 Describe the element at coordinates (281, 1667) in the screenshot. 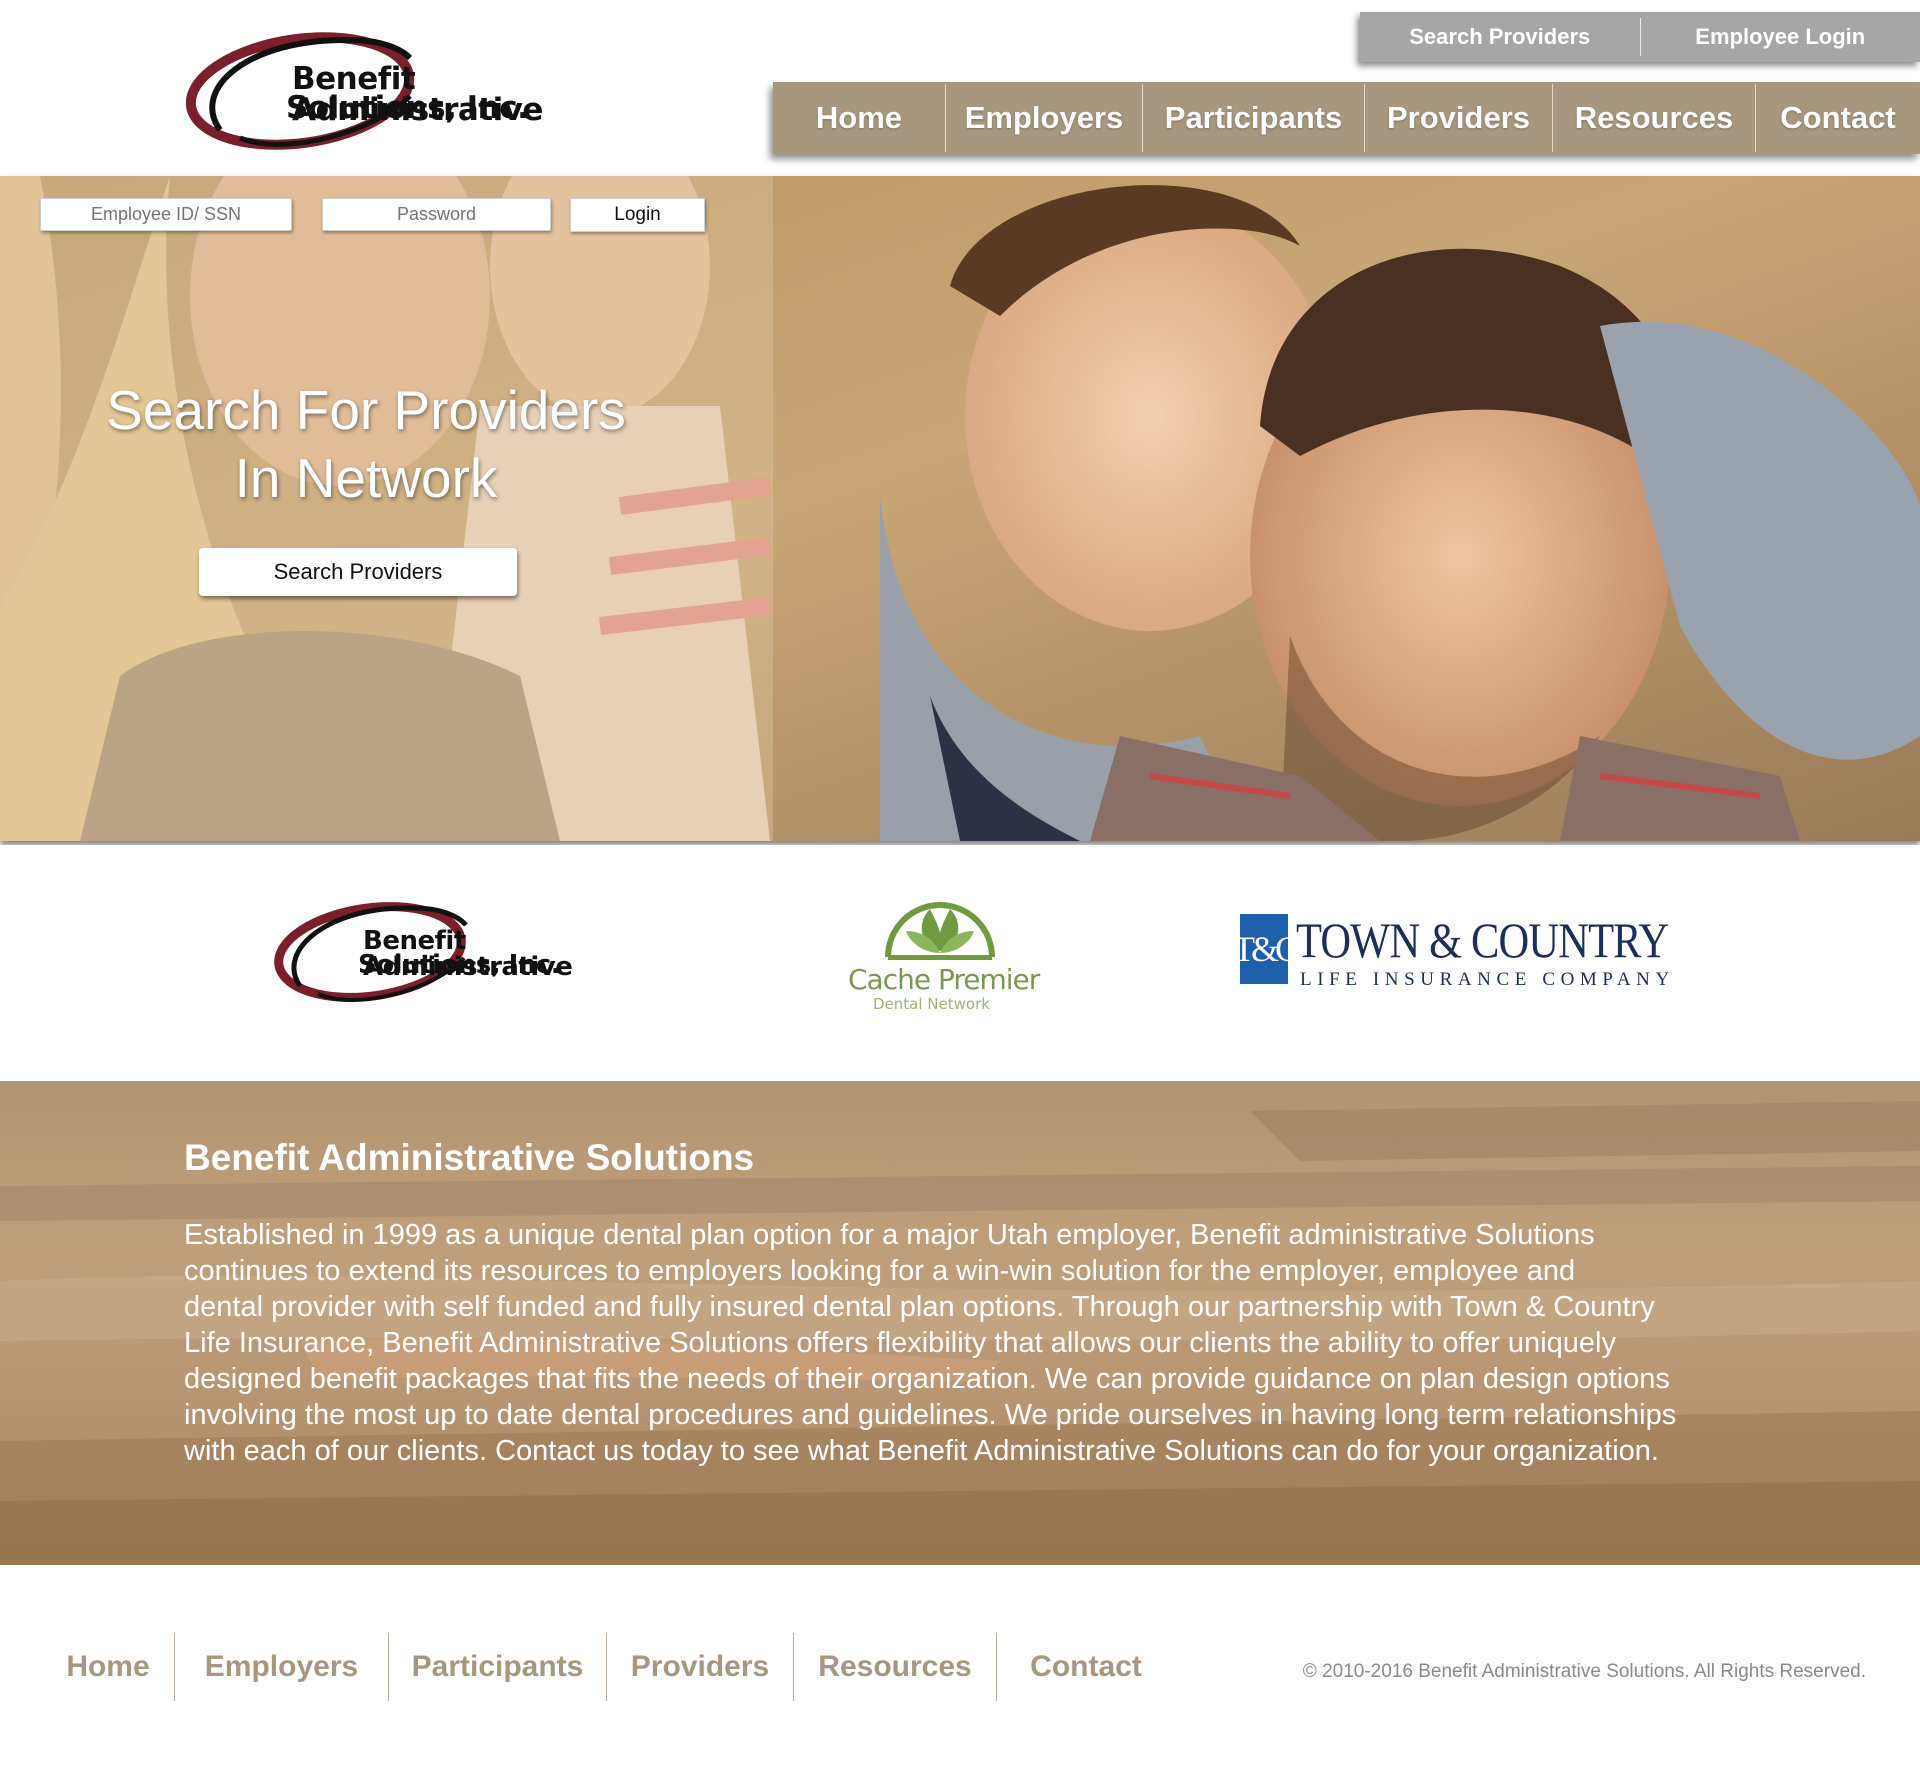

I see `footer-nav-employers: Employers` at that location.